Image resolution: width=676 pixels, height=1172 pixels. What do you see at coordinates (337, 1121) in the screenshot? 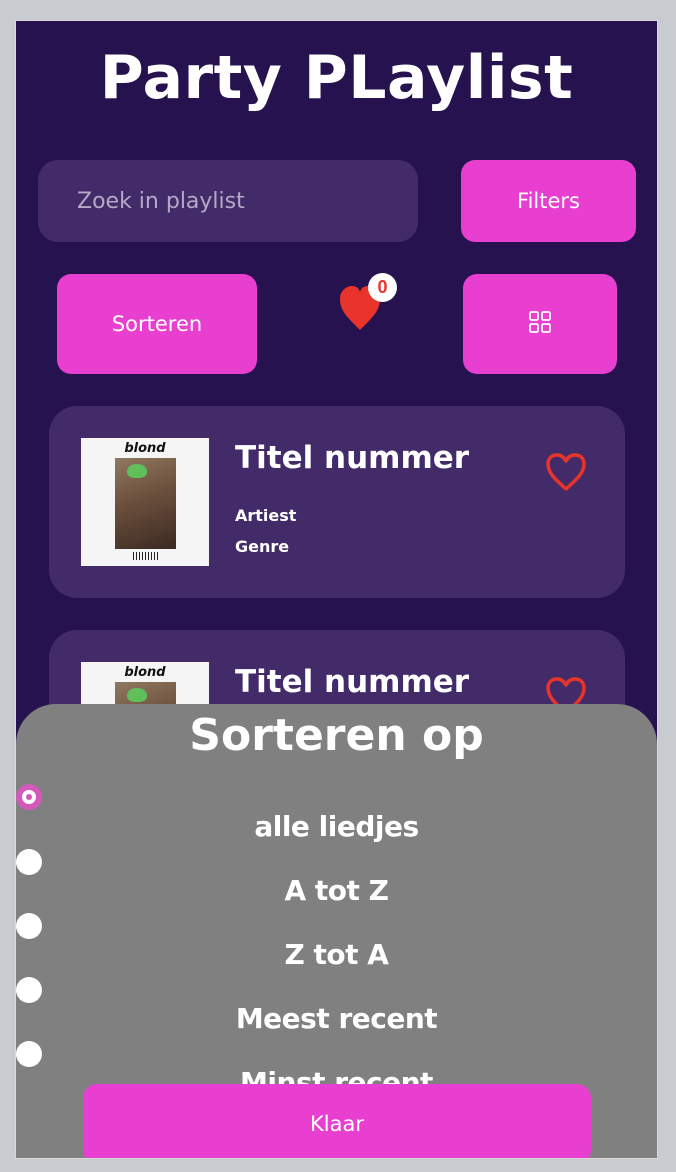
I see `done-button: Klaar` at bounding box center [337, 1121].